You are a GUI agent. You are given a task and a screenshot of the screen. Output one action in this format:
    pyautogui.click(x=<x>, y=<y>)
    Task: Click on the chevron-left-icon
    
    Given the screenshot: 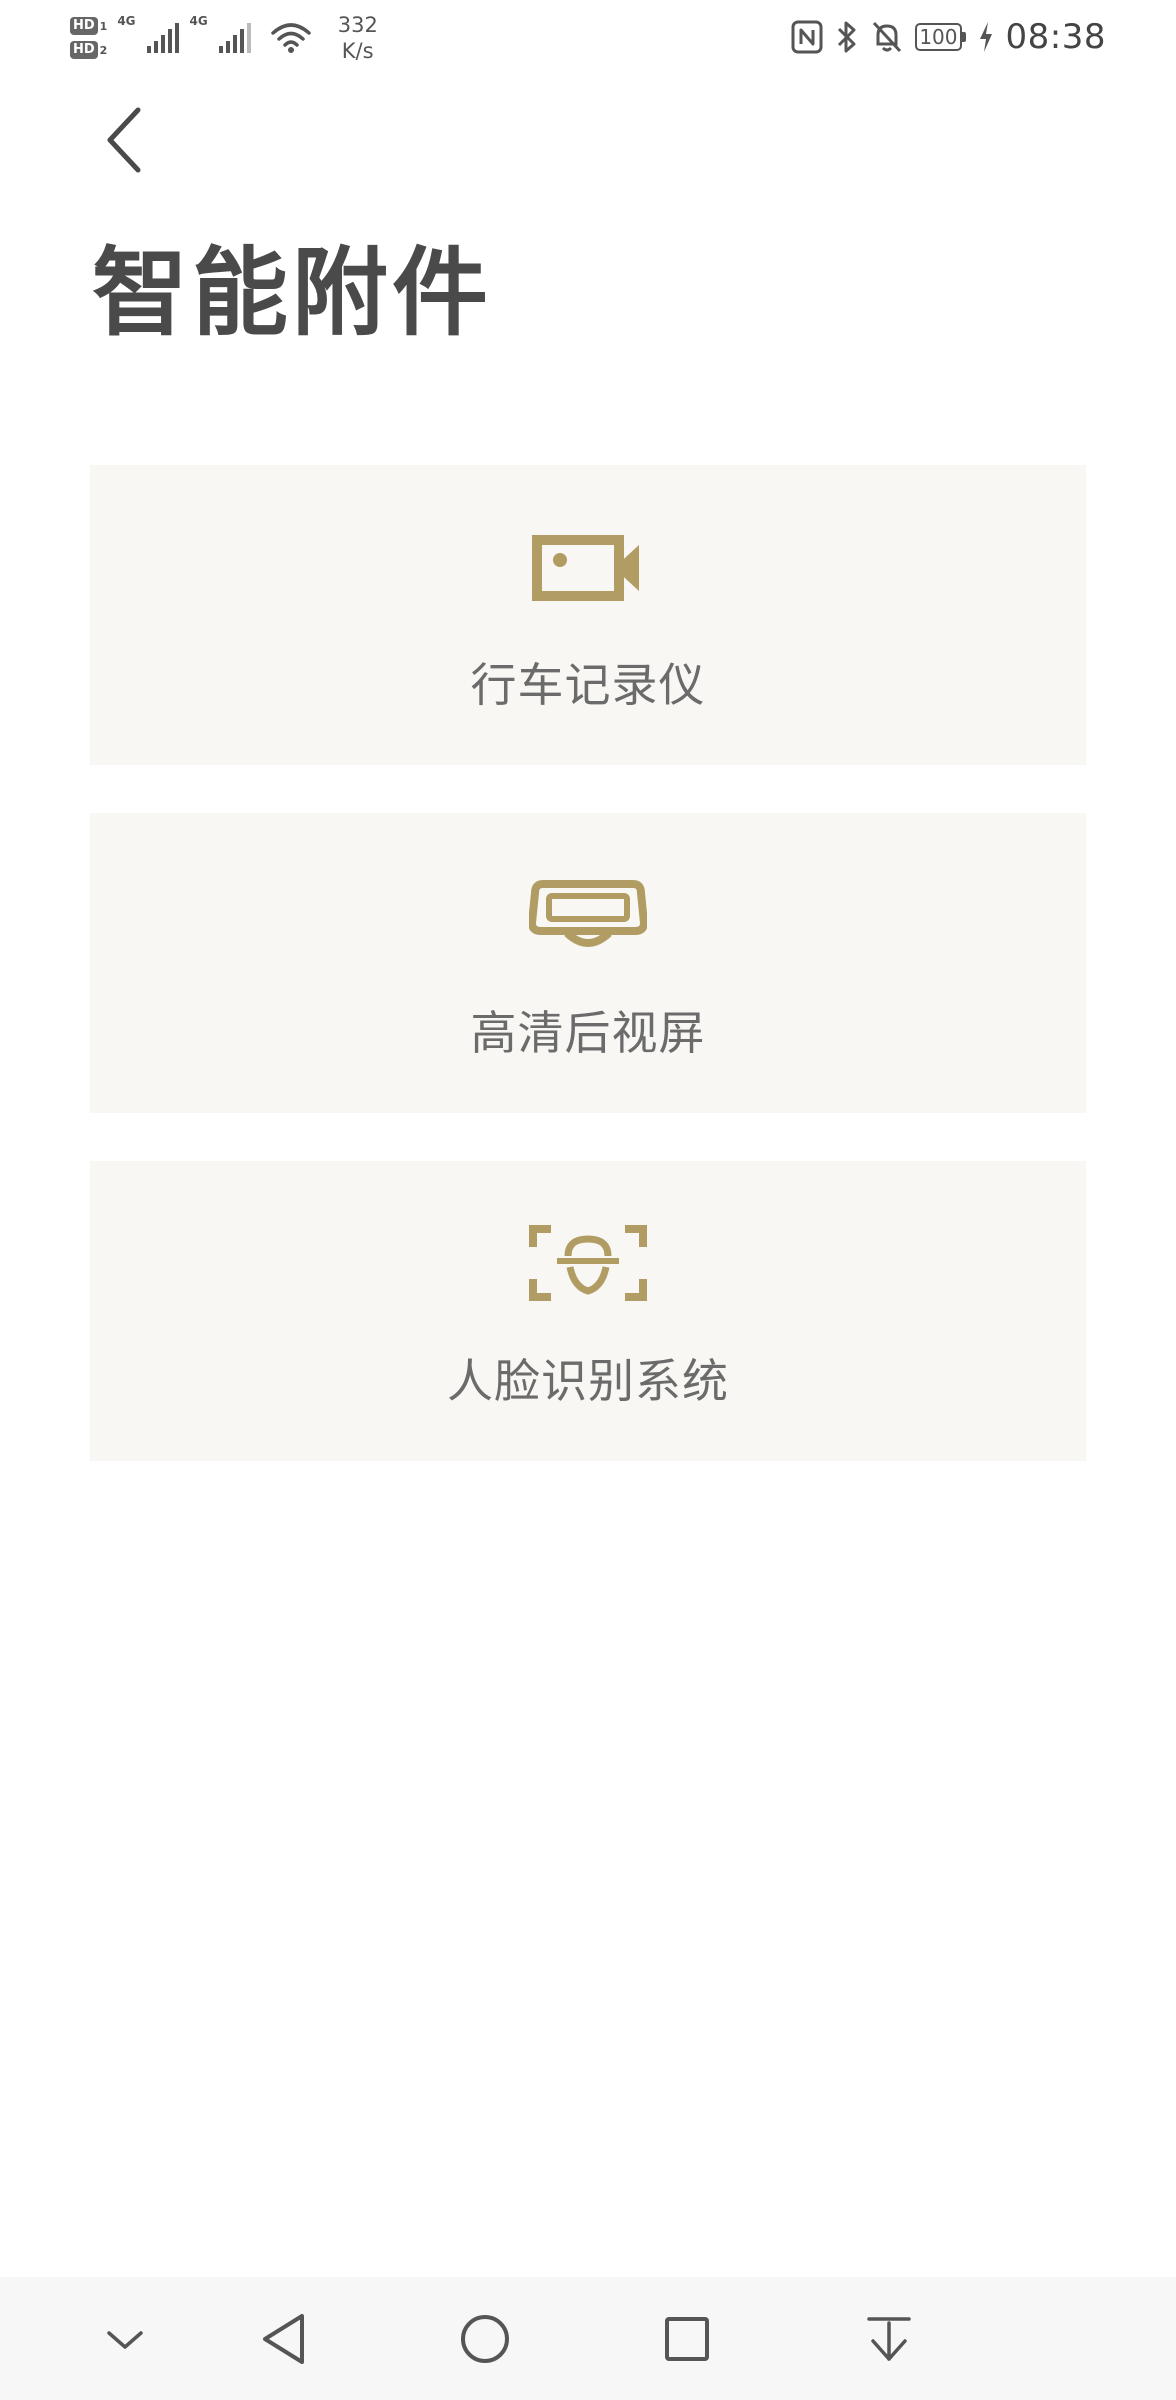 What is the action you would take?
    pyautogui.click(x=124, y=140)
    